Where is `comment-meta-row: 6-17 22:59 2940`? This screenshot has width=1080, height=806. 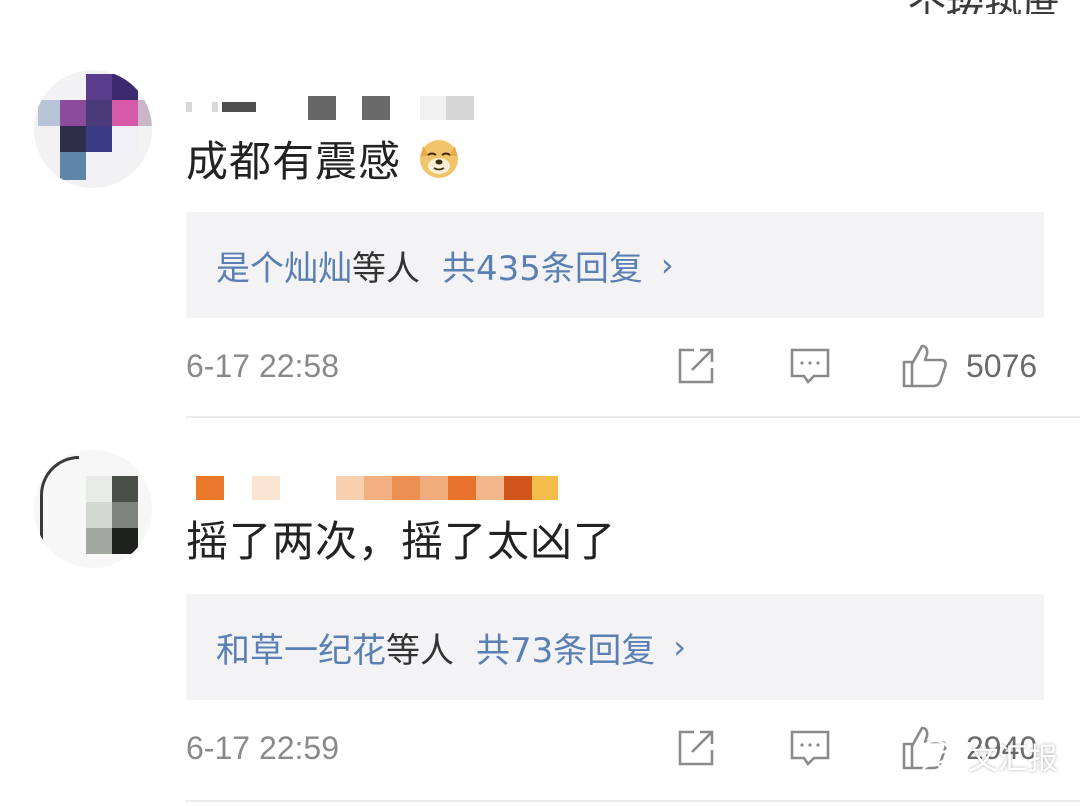
comment-meta-row: 6-17 22:59 2940 is located at coordinates (615, 751).